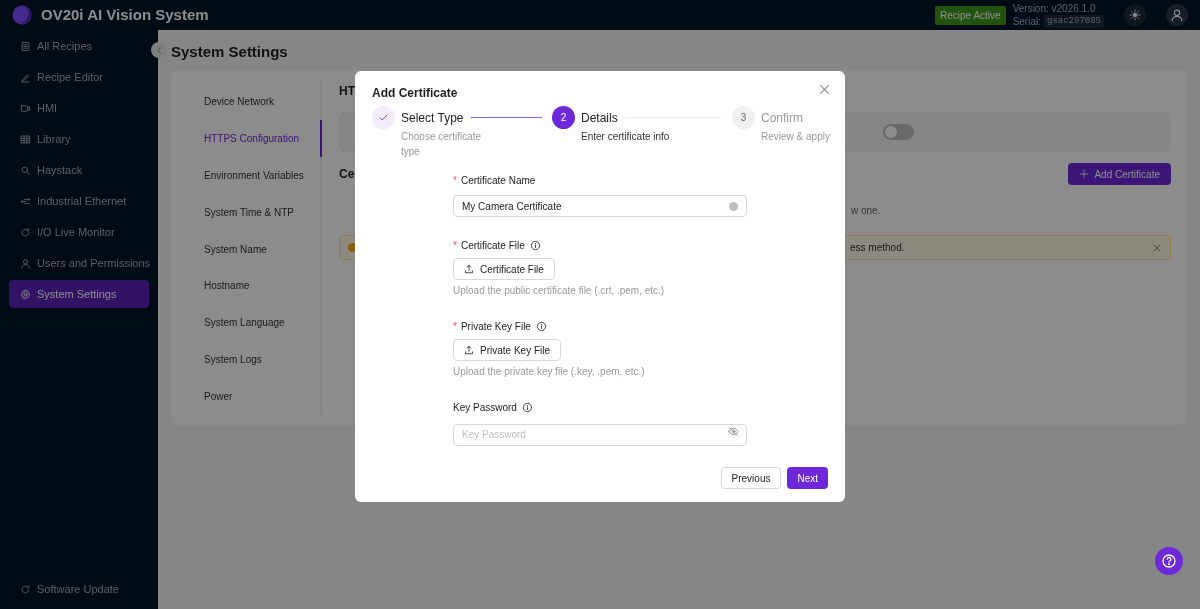 This screenshot has width=1200, height=609. Describe the element at coordinates (125, 14) in the screenshot. I see `app-title: OV20i AI Vision System` at that location.